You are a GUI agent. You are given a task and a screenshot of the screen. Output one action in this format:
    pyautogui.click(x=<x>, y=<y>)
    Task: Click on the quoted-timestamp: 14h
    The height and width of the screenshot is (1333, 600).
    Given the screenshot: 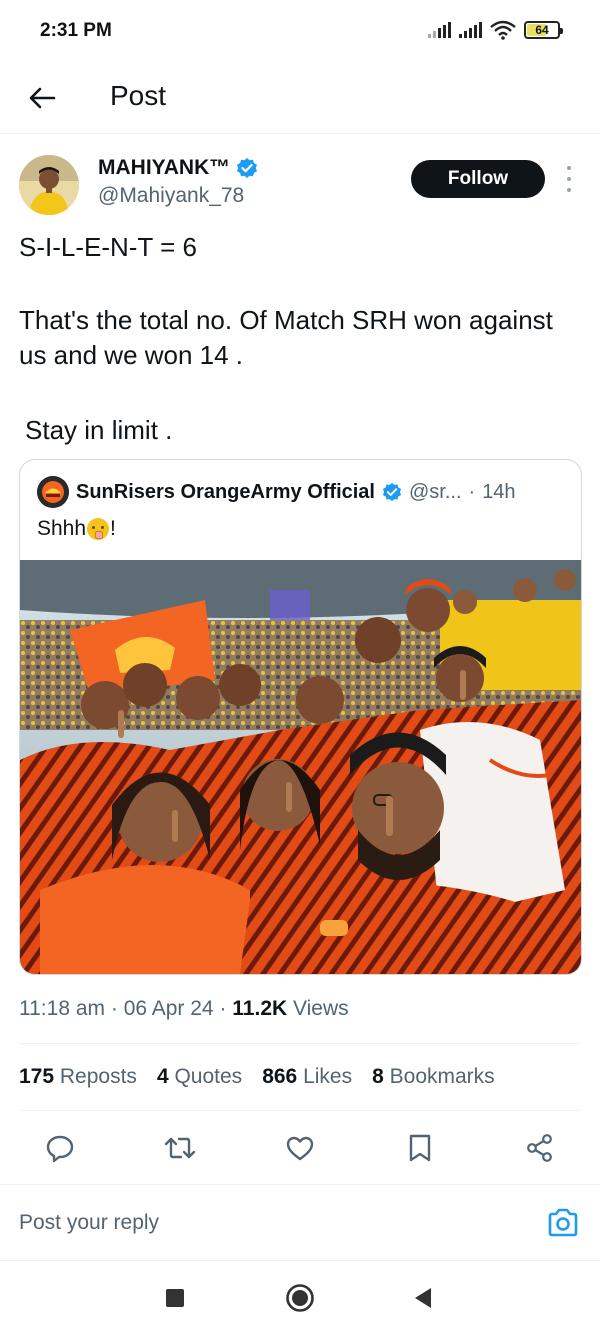 What is the action you would take?
    pyautogui.click(x=499, y=491)
    